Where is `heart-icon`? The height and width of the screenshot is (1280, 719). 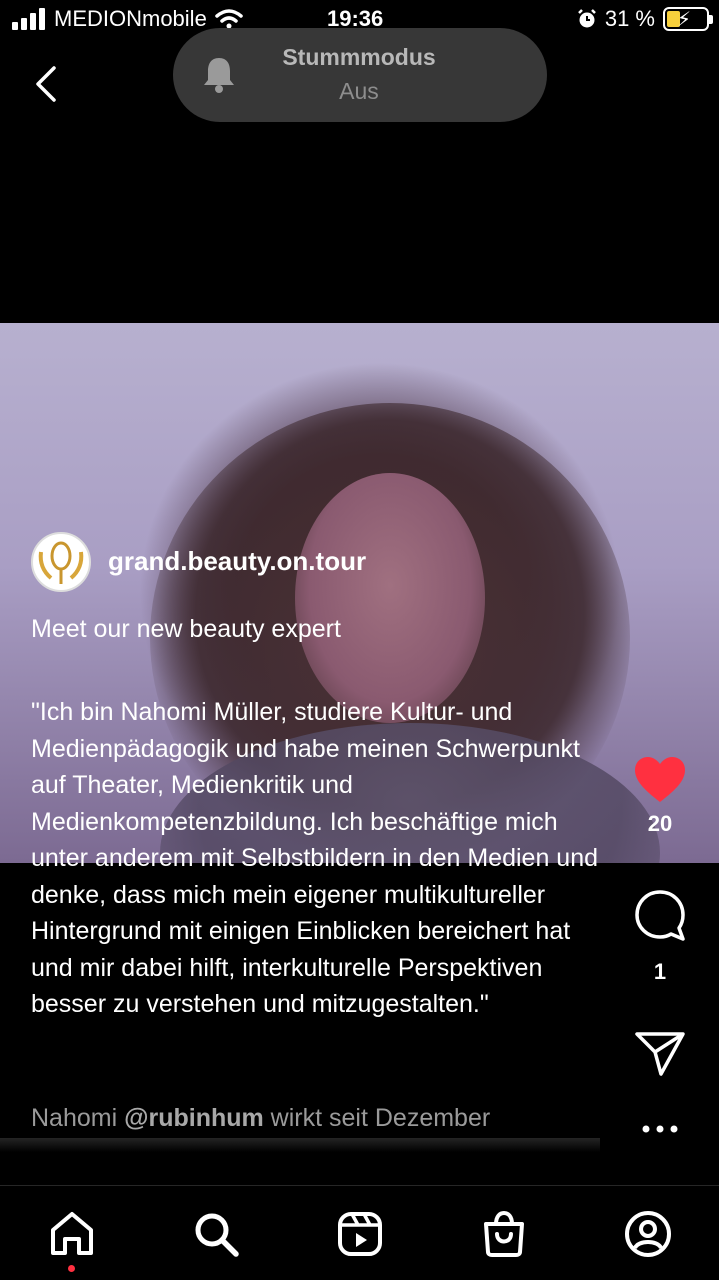 heart-icon is located at coordinates (660, 779).